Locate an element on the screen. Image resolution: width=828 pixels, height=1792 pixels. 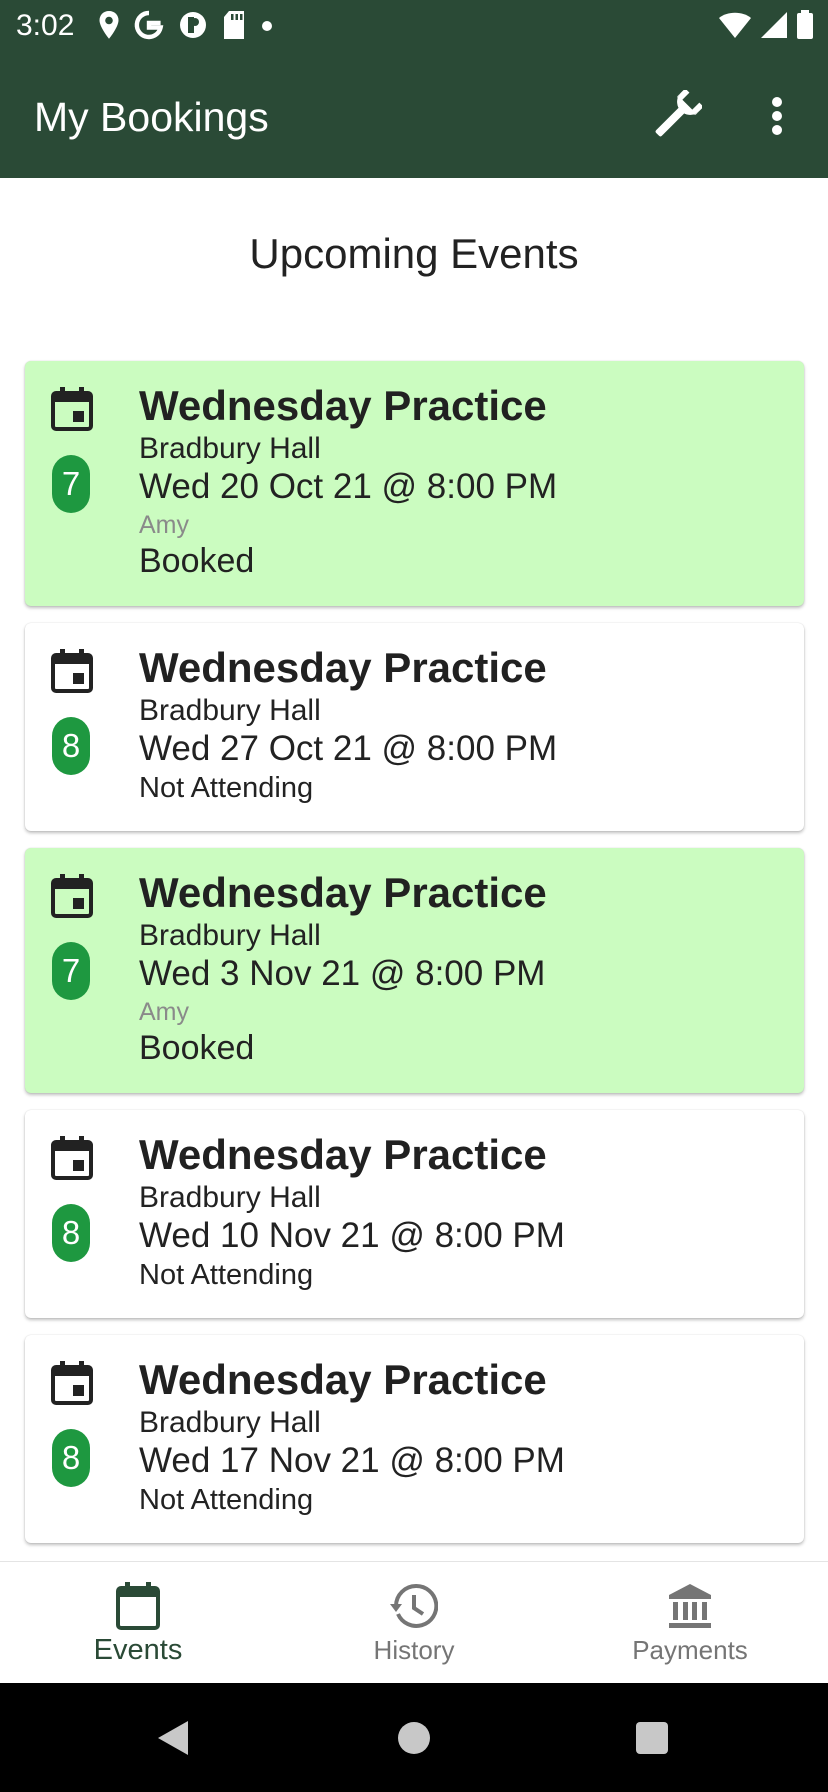
nav-label: Payments is located at coordinates (690, 1650).